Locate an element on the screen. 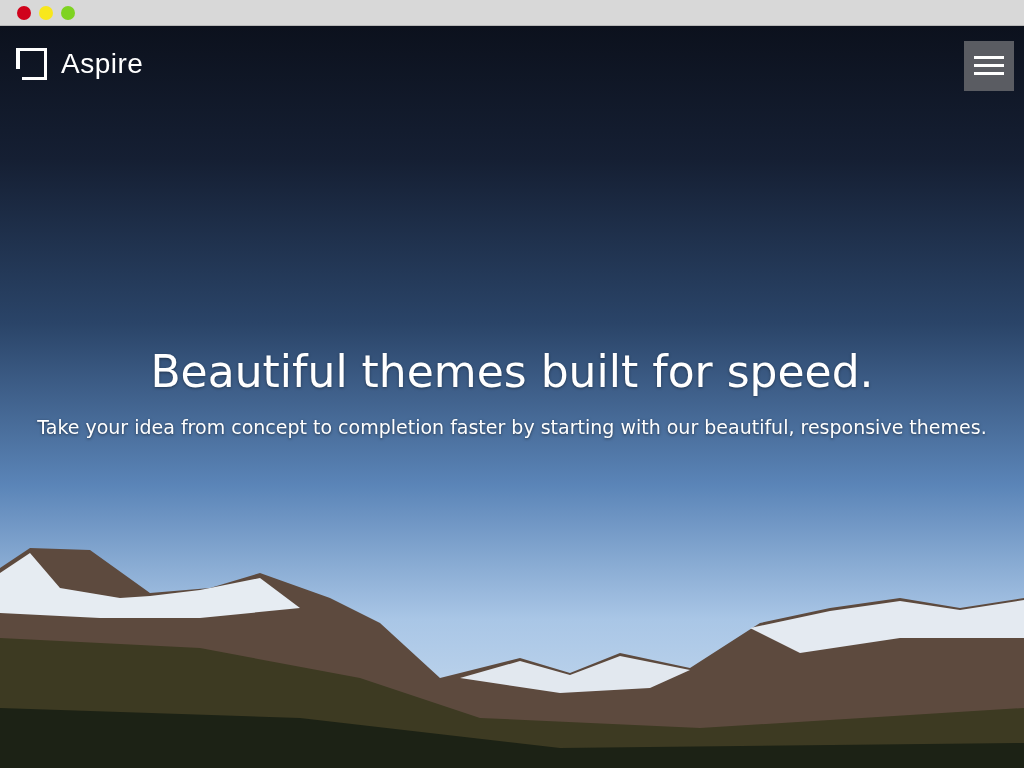 The height and width of the screenshot is (768, 1024). hero-heading: Beautiful themes built for speed. is located at coordinates (512, 371).